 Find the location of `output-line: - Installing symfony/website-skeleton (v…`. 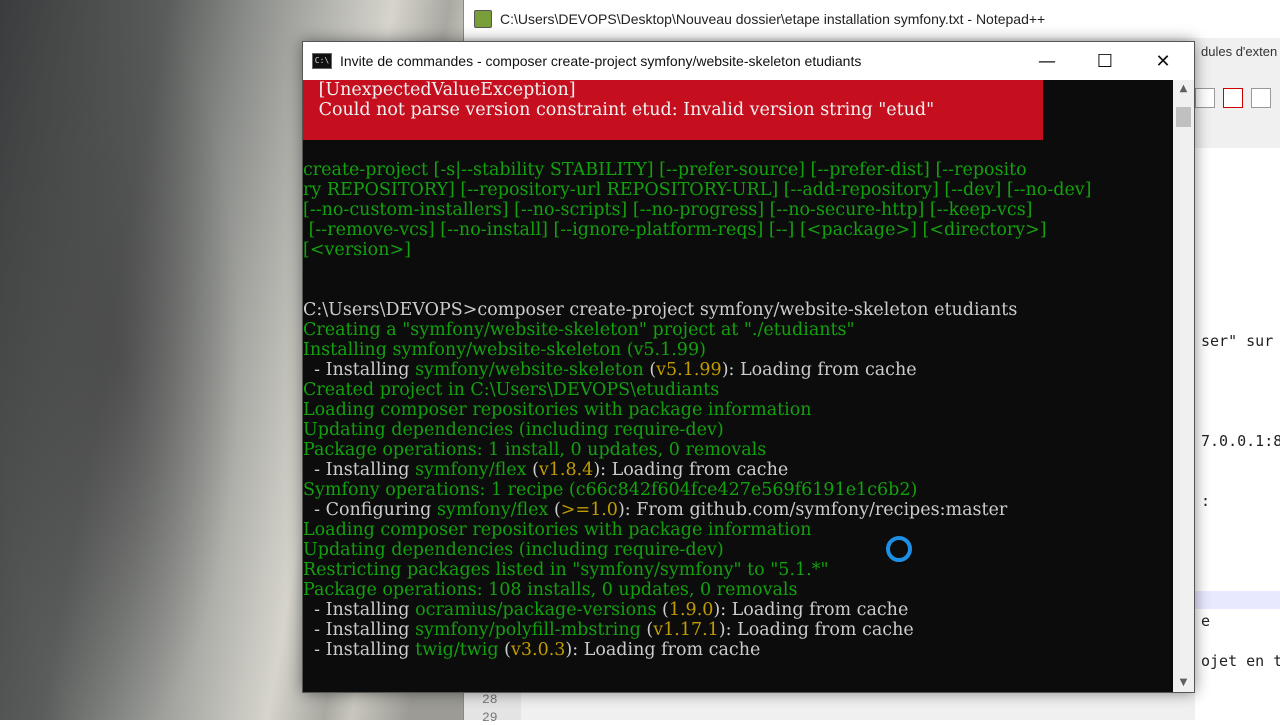

output-line: - Installing symfony/website-skeleton (v… is located at coordinates (610, 370).